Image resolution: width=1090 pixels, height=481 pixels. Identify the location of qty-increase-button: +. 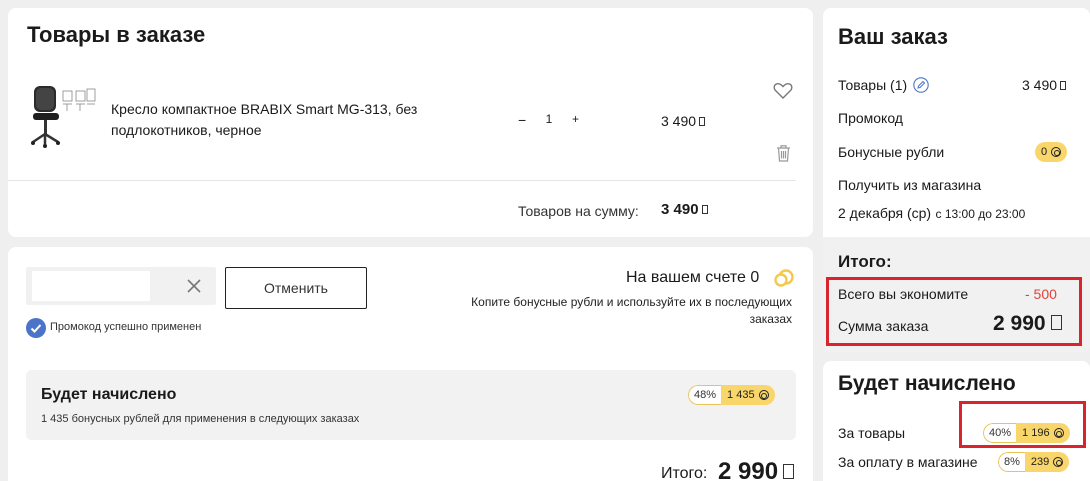
(575, 119).